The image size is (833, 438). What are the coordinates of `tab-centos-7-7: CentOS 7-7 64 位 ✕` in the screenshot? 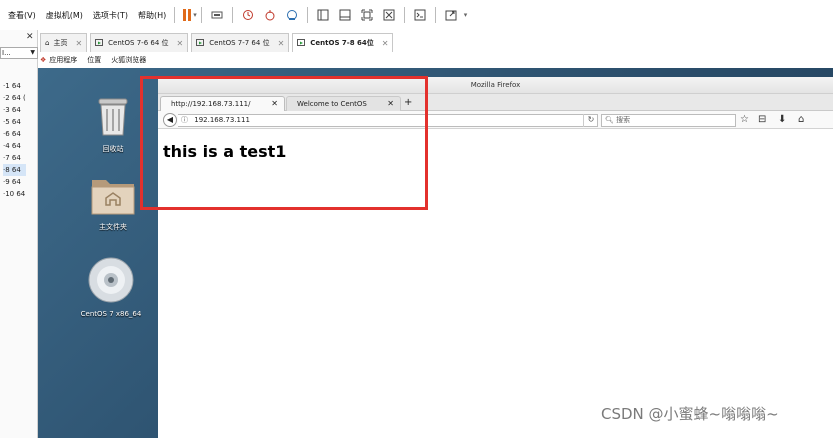 It's located at (240, 42).